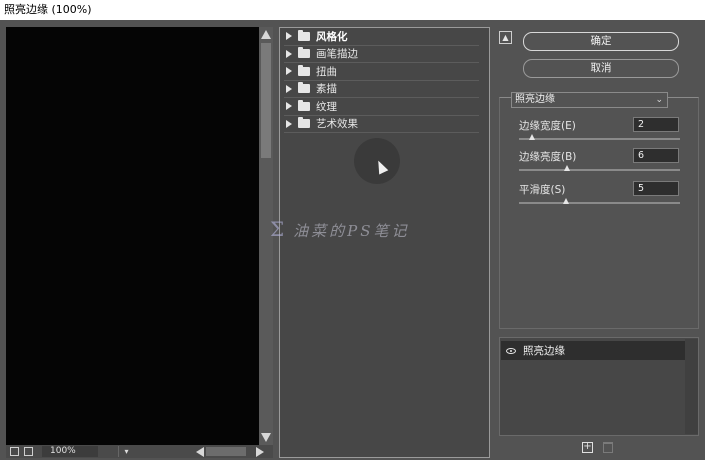 Image resolution: width=705 pixels, height=460 pixels. Describe the element at coordinates (593, 350) in the screenshot. I see `effect-layer-row: 照亮边缘` at that location.